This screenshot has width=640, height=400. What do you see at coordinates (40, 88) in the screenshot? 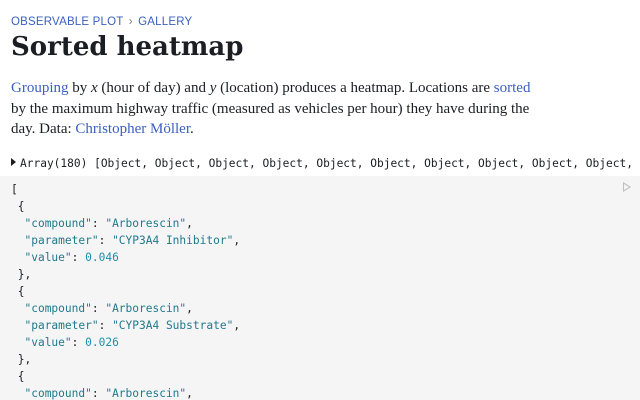
I see `link-grouping: Grouping` at bounding box center [40, 88].